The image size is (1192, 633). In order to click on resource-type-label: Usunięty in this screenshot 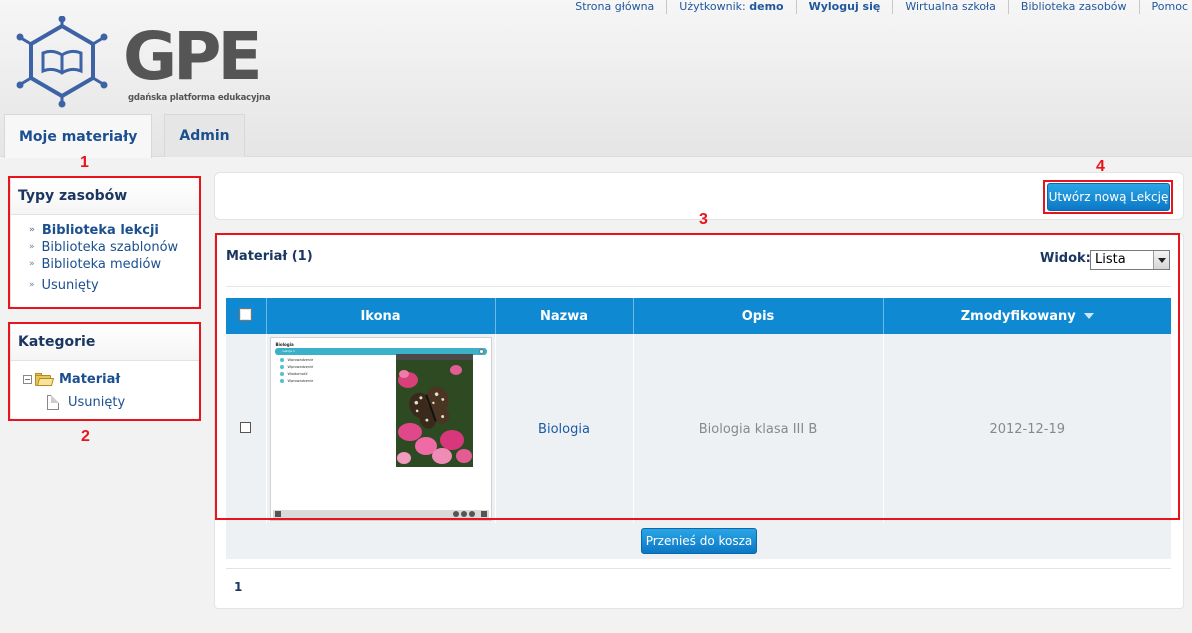, I will do `click(70, 285)`.